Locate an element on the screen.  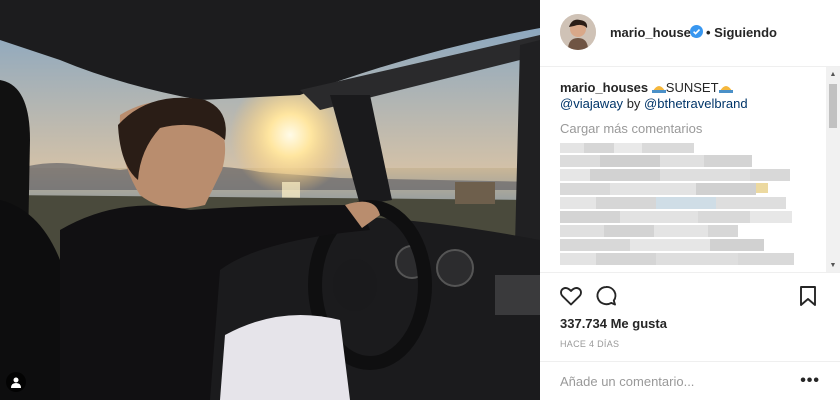
pixelated-comments is located at coordinates (677, 204).